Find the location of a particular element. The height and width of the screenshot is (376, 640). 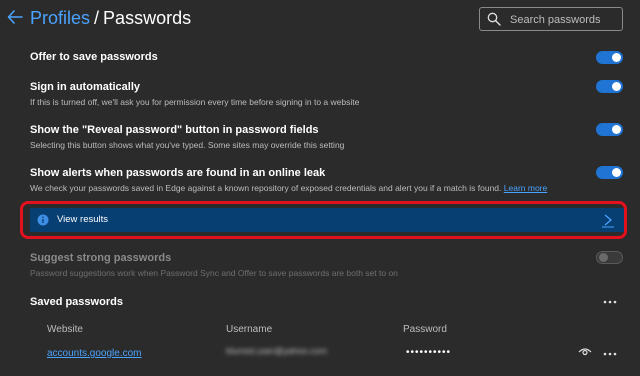

suggest-strong-title: Suggest strong passwords is located at coordinates (101, 258).